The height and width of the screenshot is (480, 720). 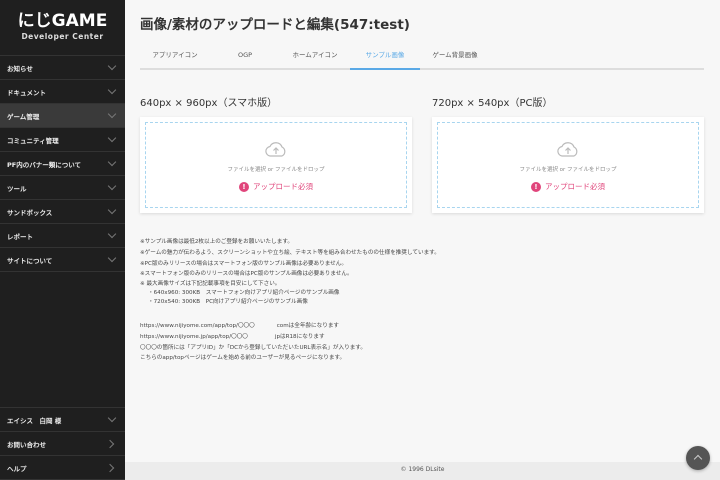 I want to click on sidebar-item-label: お知らせ, so click(x=20, y=68).